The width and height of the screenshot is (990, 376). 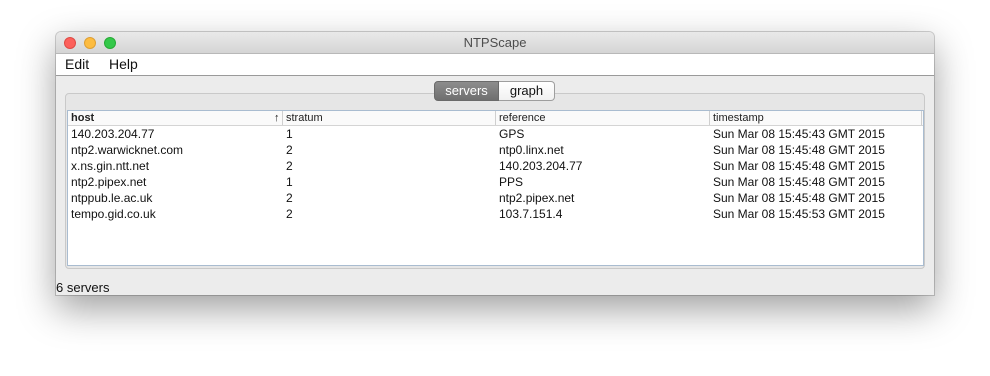 I want to click on tab-bar: servers graph, so click(x=494, y=91).